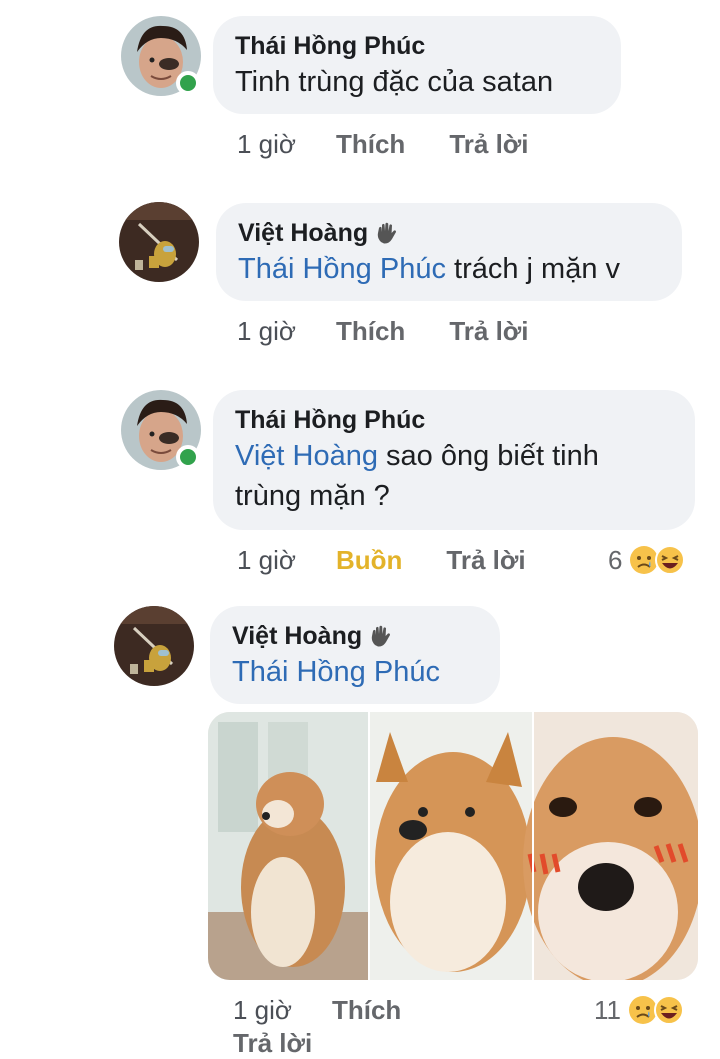 This screenshot has height=1059, width=720. What do you see at coordinates (417, 476) in the screenshot?
I see `comment-text: Việt Hoàng sao ông biết tinh trùng mặn ?` at bounding box center [417, 476].